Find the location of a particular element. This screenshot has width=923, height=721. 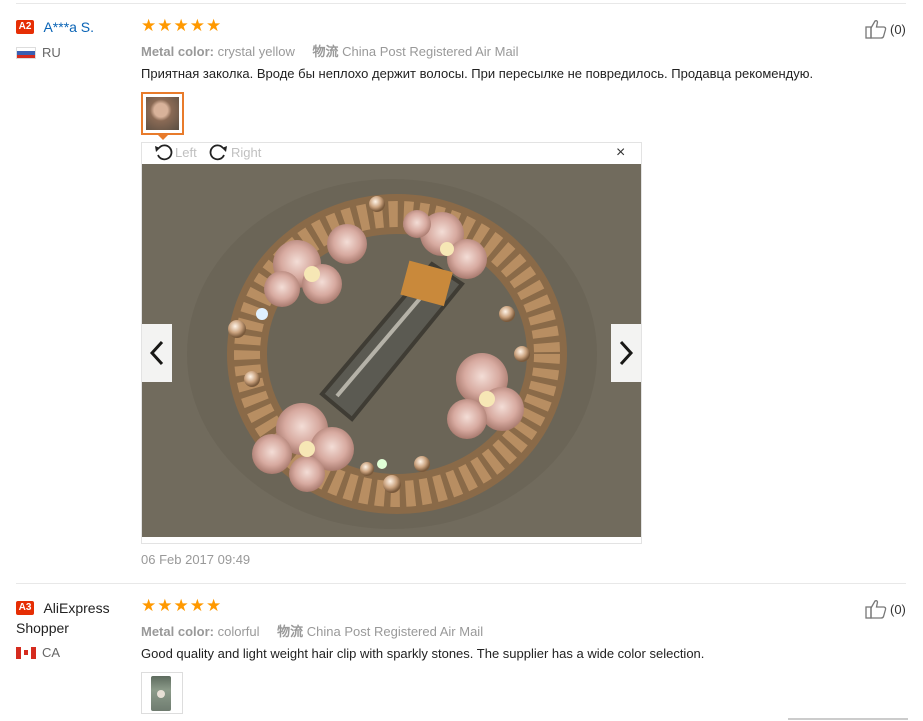

rotate-right-label: Right is located at coordinates (246, 152).